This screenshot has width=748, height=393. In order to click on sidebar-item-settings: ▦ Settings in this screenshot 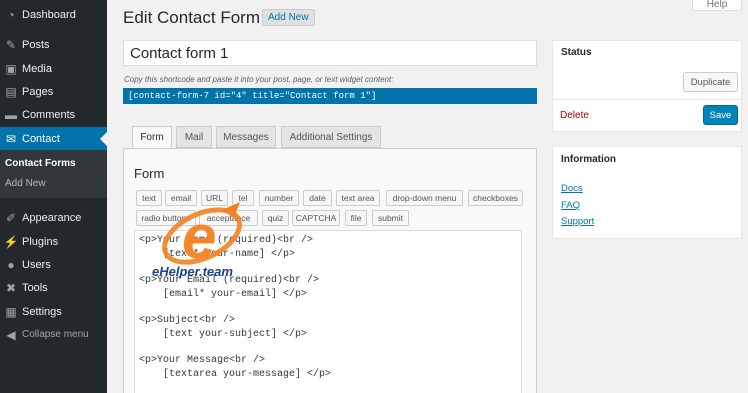, I will do `click(53, 311)`.